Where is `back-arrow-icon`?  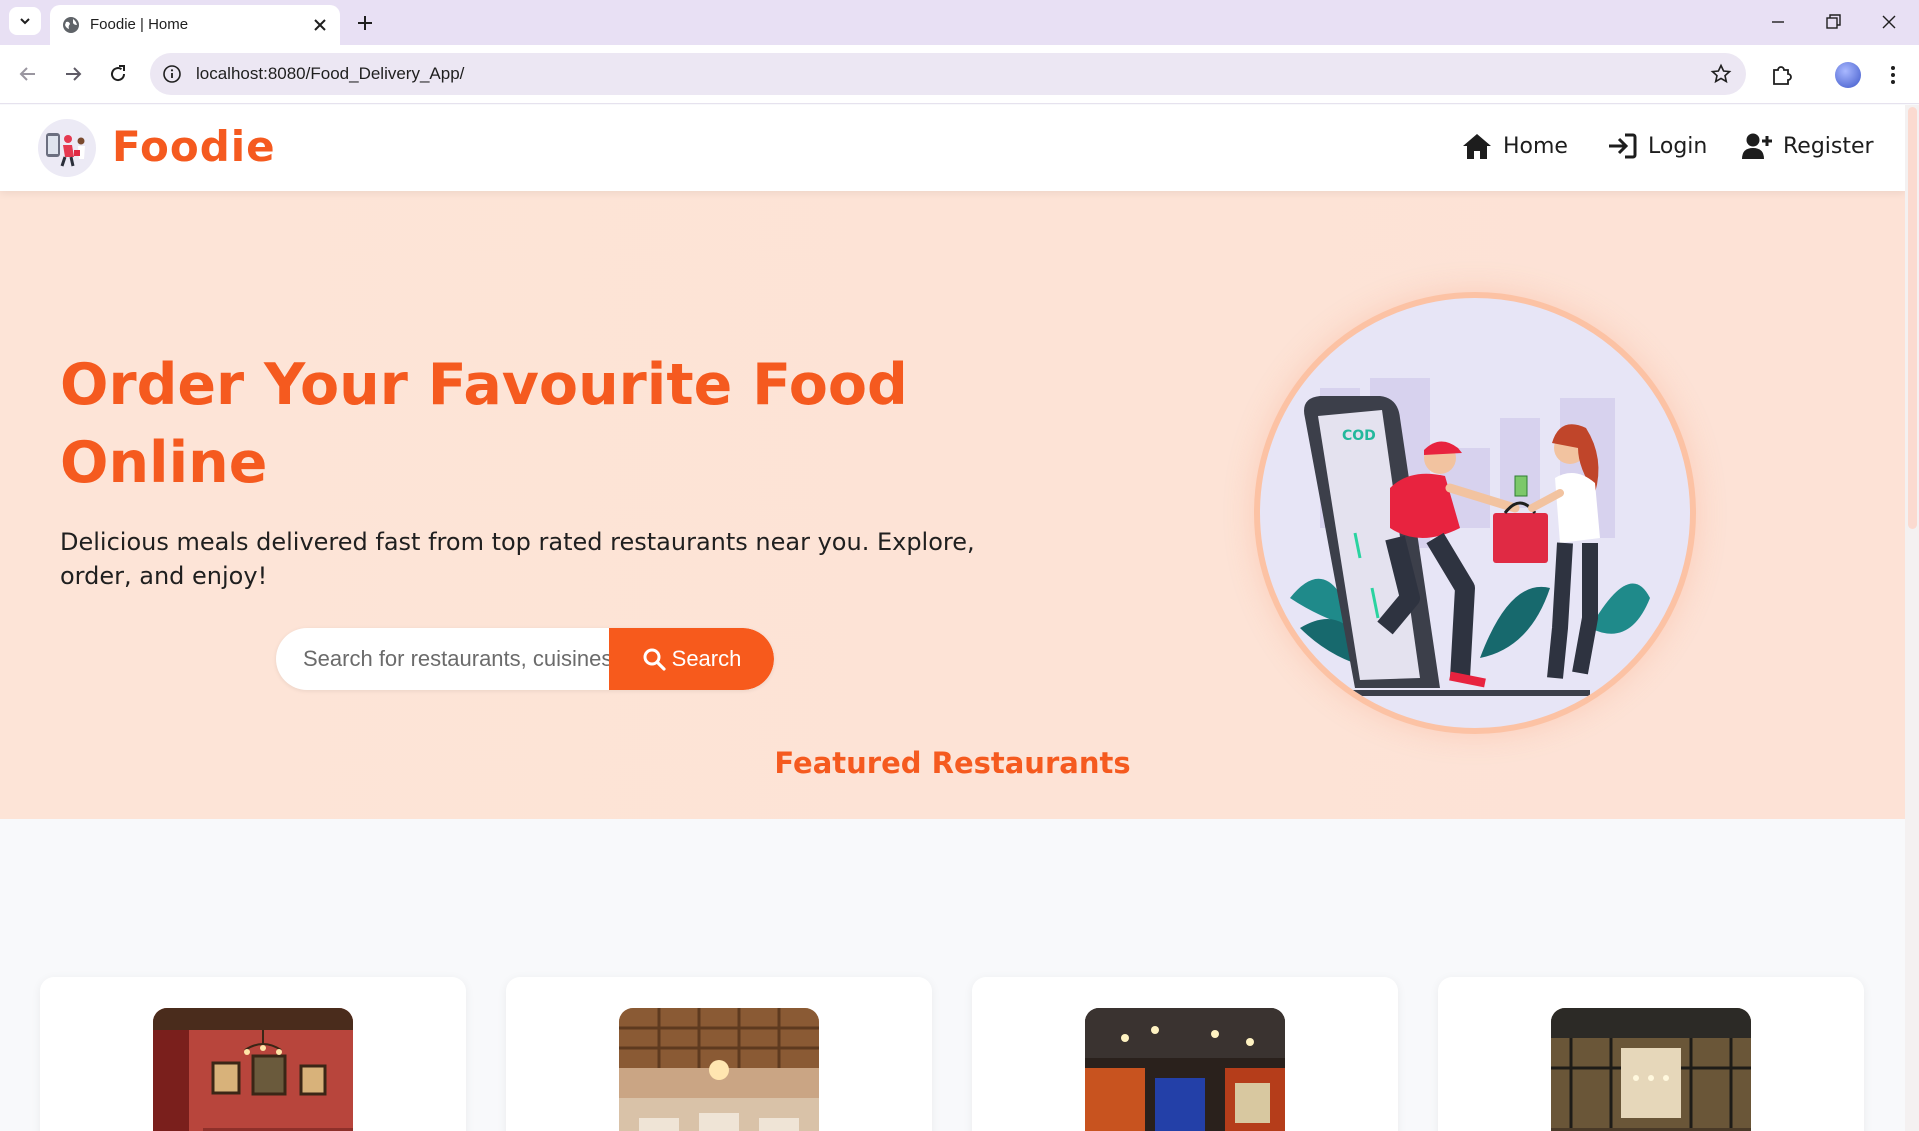
back-arrow-icon is located at coordinates (28, 74).